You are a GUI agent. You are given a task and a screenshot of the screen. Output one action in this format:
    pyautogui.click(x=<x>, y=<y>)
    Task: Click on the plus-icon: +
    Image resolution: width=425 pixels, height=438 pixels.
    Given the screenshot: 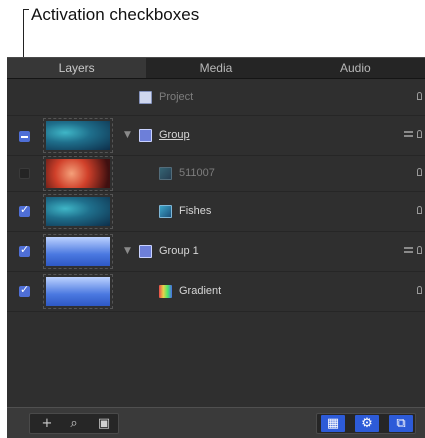 What is the action you would take?
    pyautogui.click(x=47, y=423)
    